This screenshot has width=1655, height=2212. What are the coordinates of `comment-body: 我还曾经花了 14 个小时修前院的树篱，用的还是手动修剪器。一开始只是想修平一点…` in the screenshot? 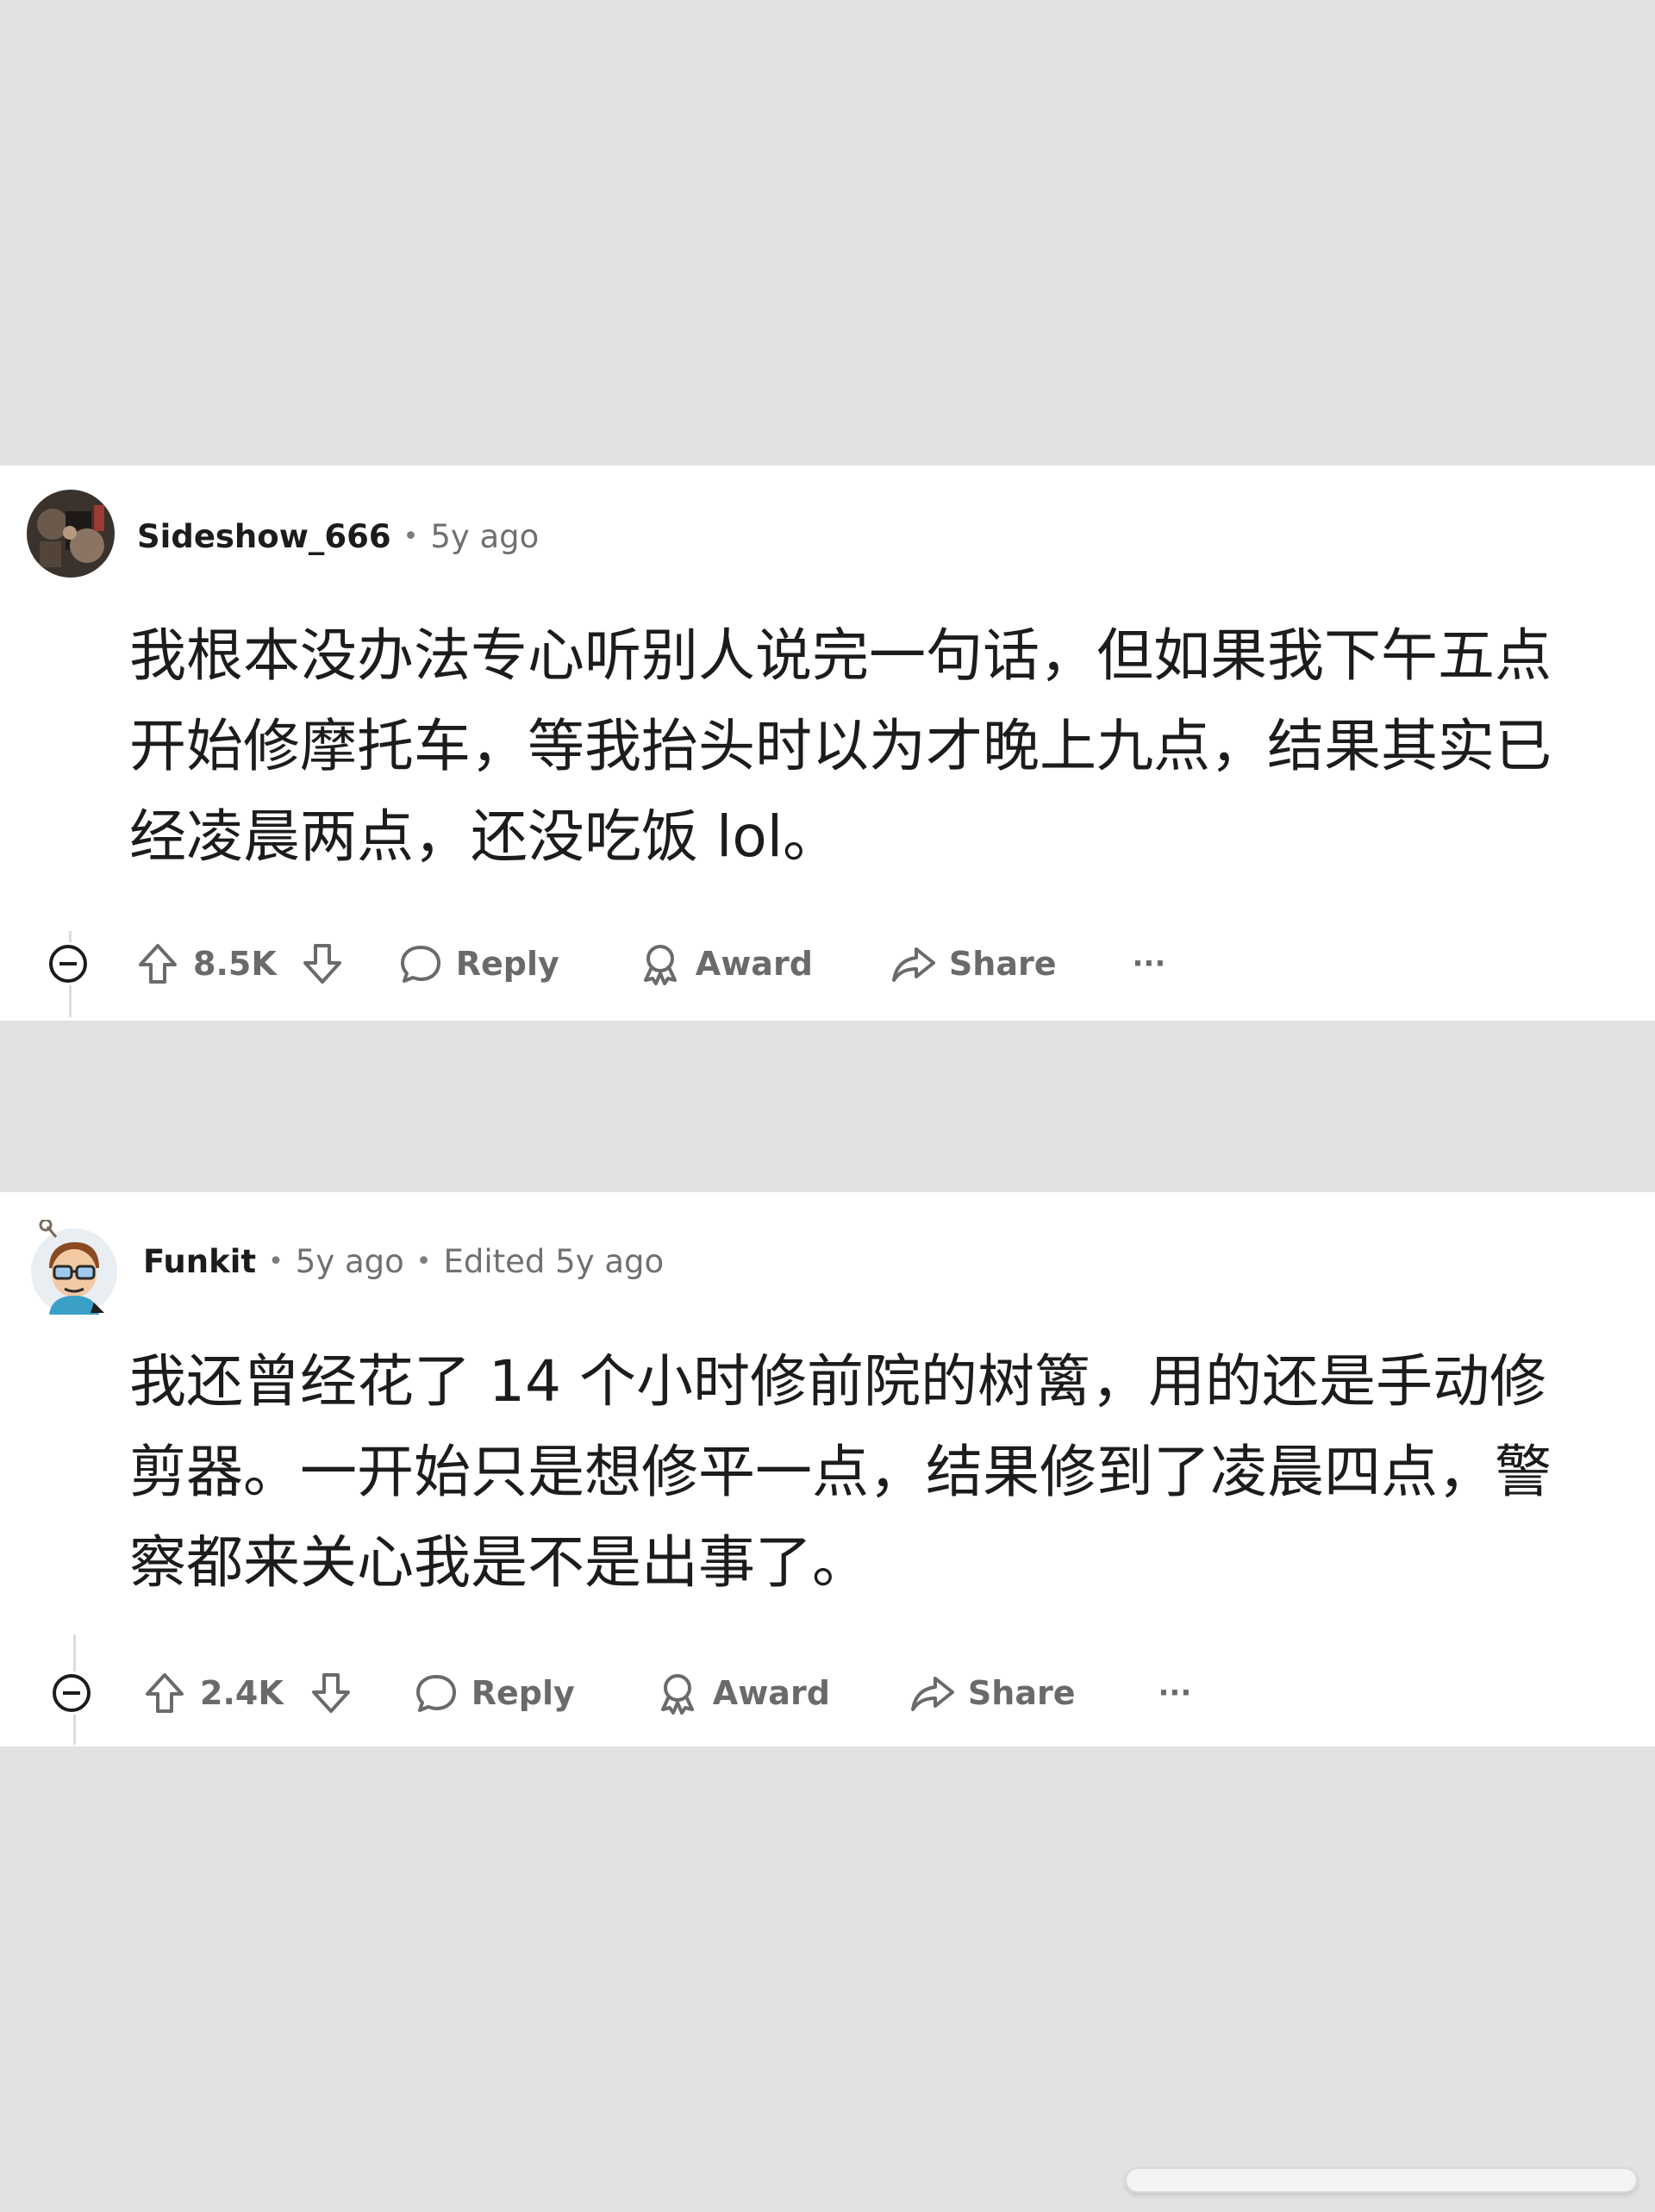 It's located at (840, 1472).